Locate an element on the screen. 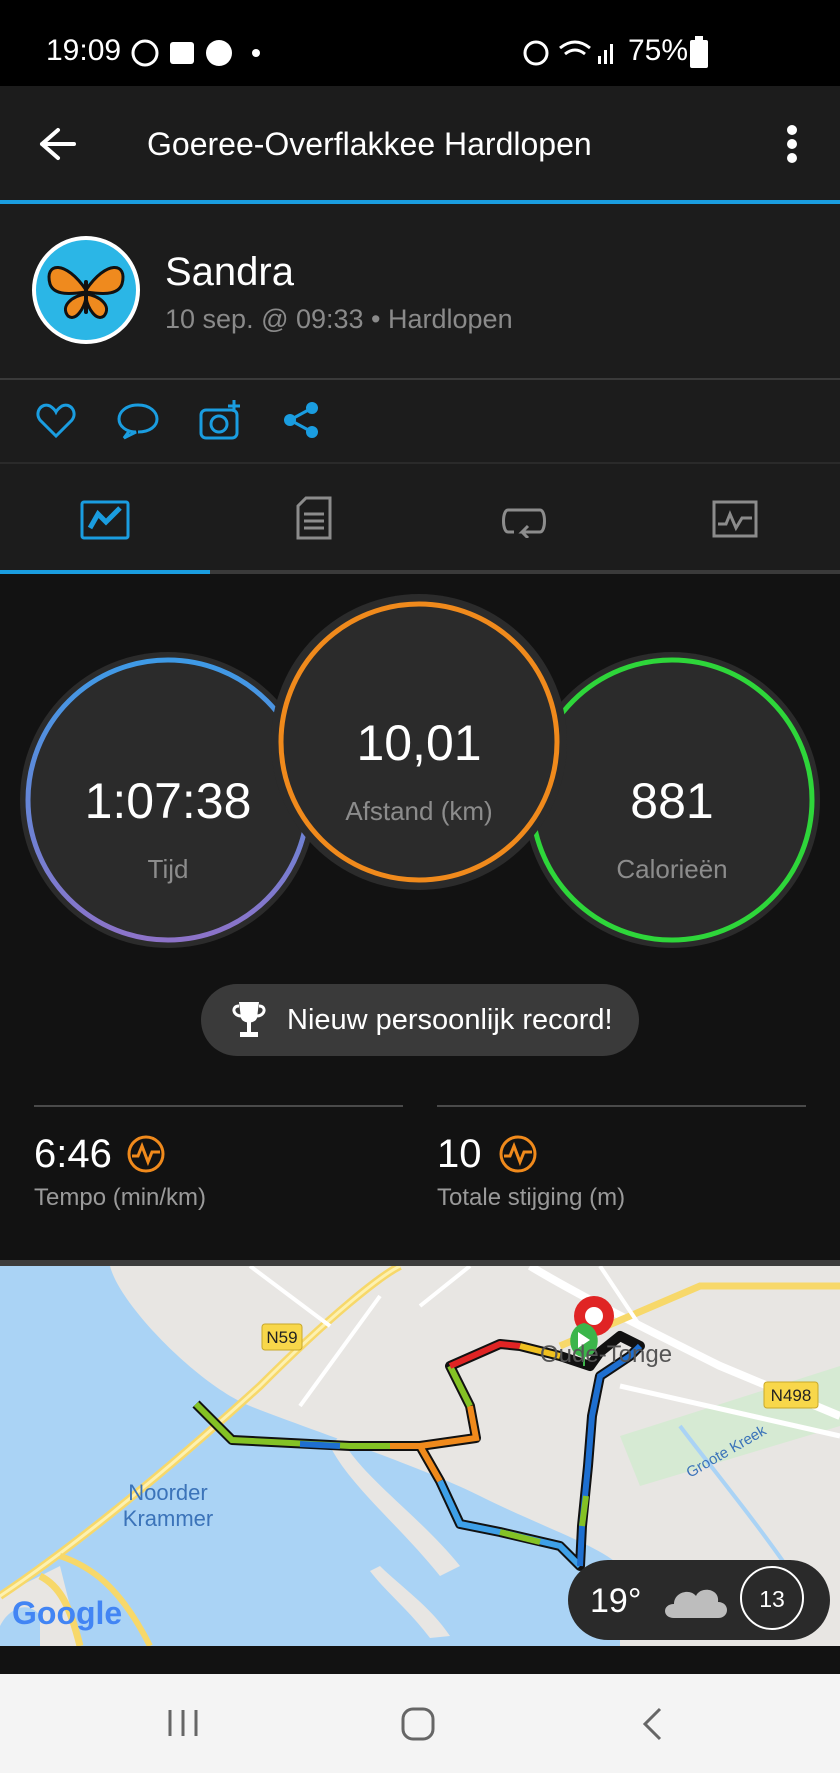  tab-active-indicator is located at coordinates (105, 572).